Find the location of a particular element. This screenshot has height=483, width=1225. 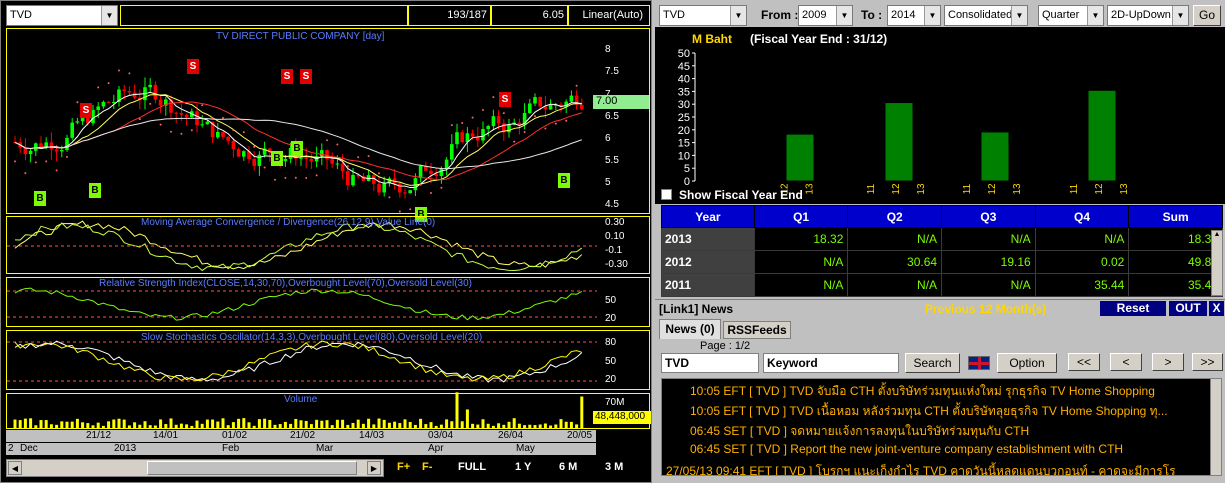

x-tick-label: 12 is located at coordinates (992, 189).